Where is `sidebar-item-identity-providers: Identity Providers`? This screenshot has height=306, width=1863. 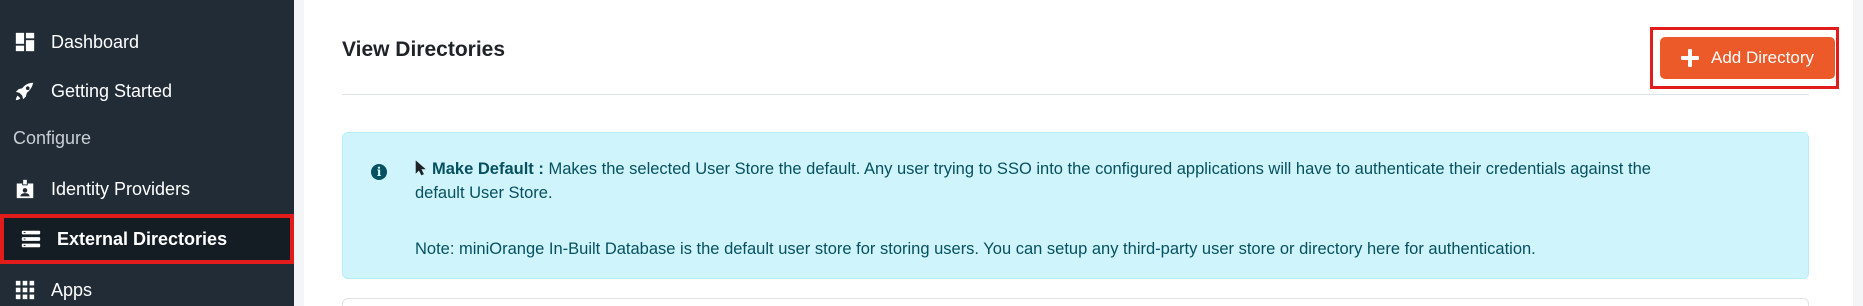 sidebar-item-identity-providers: Identity Providers is located at coordinates (147, 189).